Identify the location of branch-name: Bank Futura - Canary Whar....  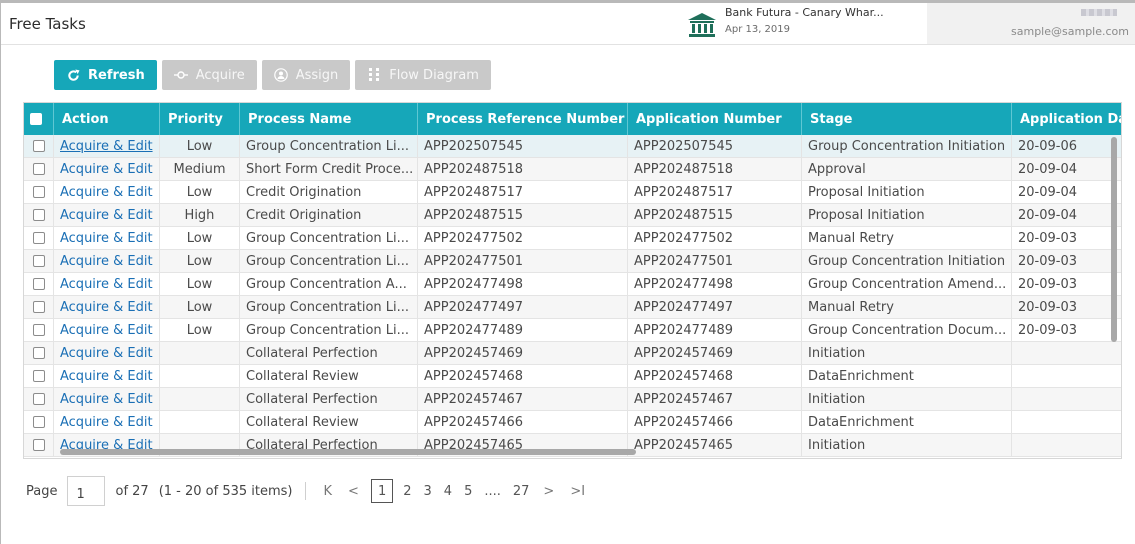
(804, 12).